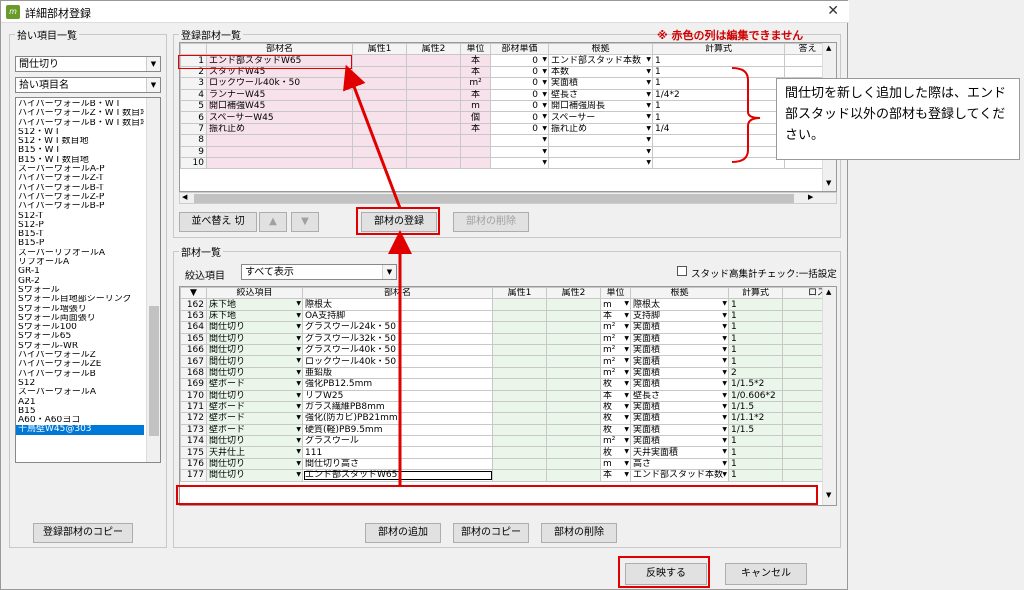  What do you see at coordinates (898, 119) in the screenshot?
I see `instruction-note: 間仕切を新しく追加した際は、エンド部スタッド以外の部材も登録してください。` at bounding box center [898, 119].